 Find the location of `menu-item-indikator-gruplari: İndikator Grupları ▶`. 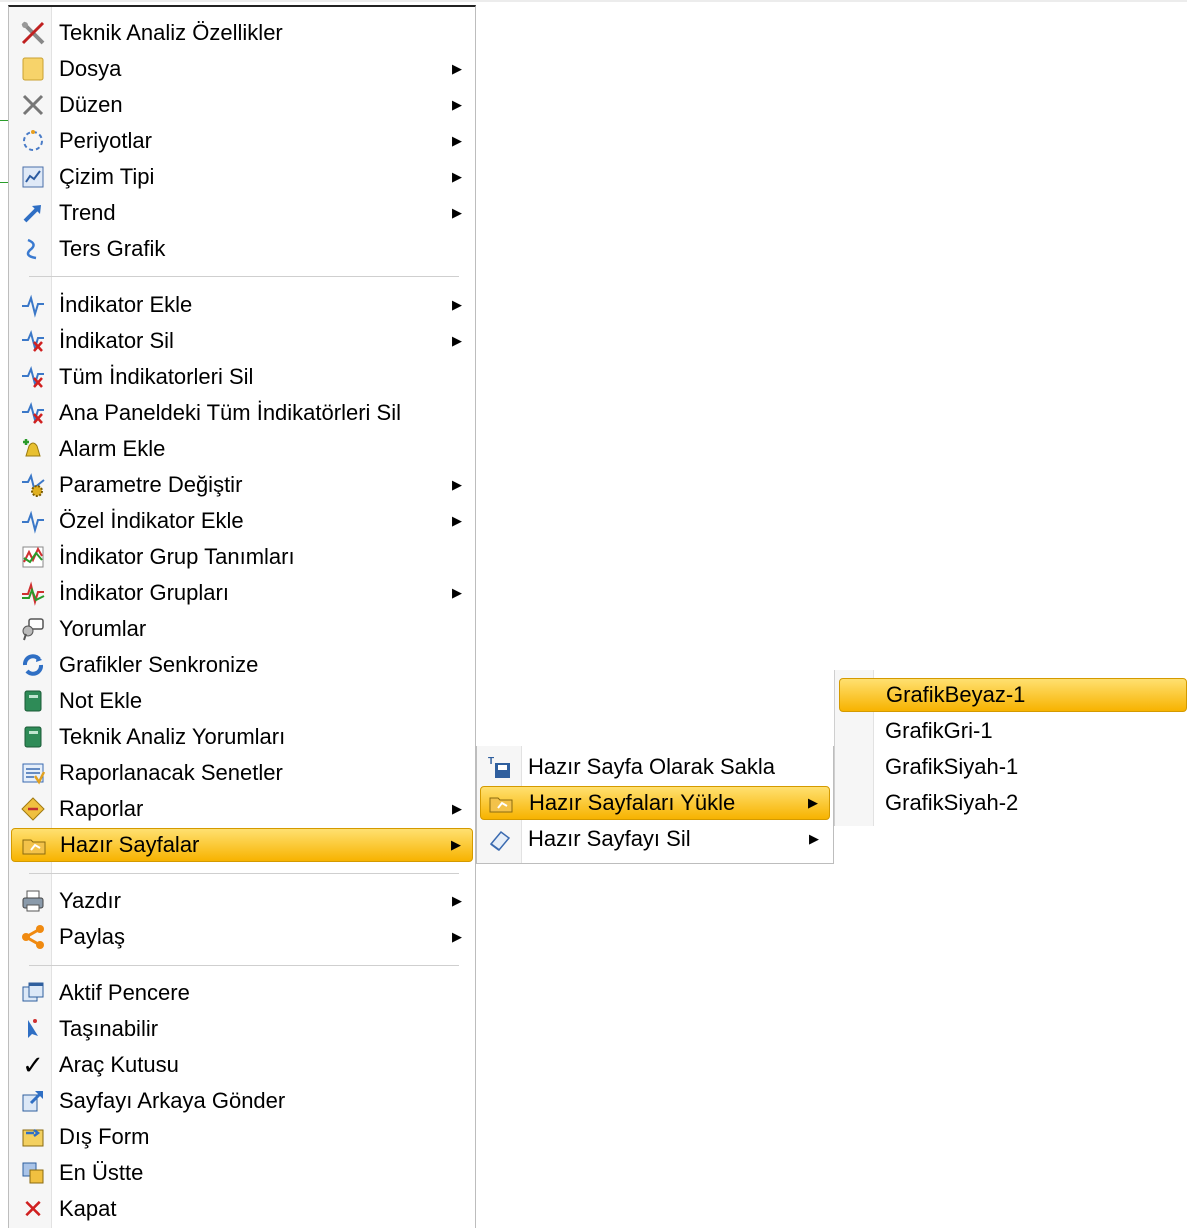

menu-item-indikator-gruplari: İndikator Grupları ▶ is located at coordinates (242, 593).